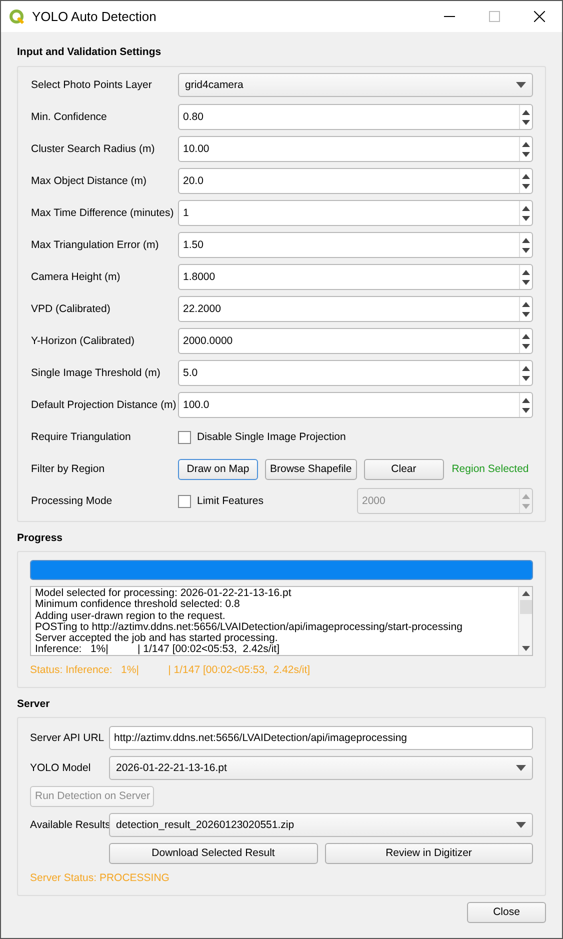 This screenshot has width=563, height=939. Describe the element at coordinates (213, 853) in the screenshot. I see `download-button: Download Selected Result` at that location.